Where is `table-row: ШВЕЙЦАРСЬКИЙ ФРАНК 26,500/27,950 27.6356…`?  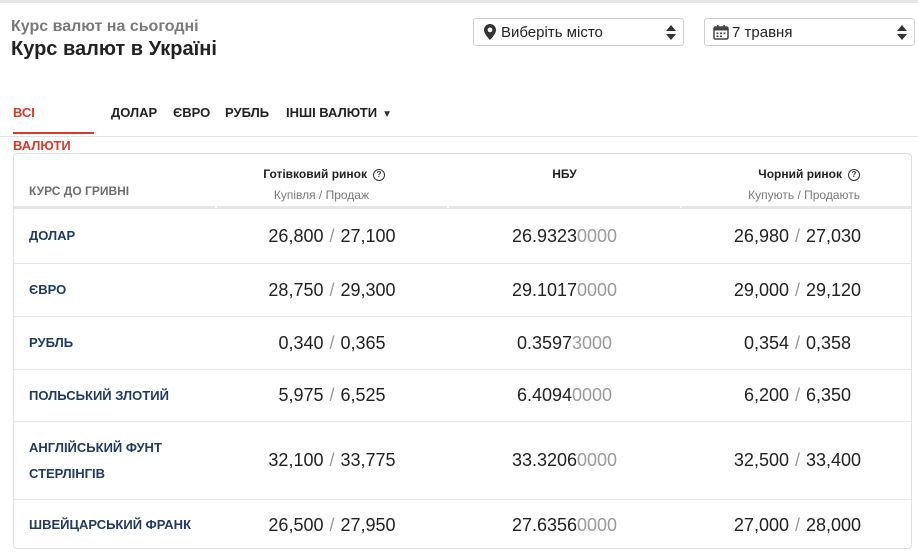
table-row: ШВЕЙЦАРСЬКИЙ ФРАНК 26,500/27,950 27.6356… is located at coordinates (462, 523).